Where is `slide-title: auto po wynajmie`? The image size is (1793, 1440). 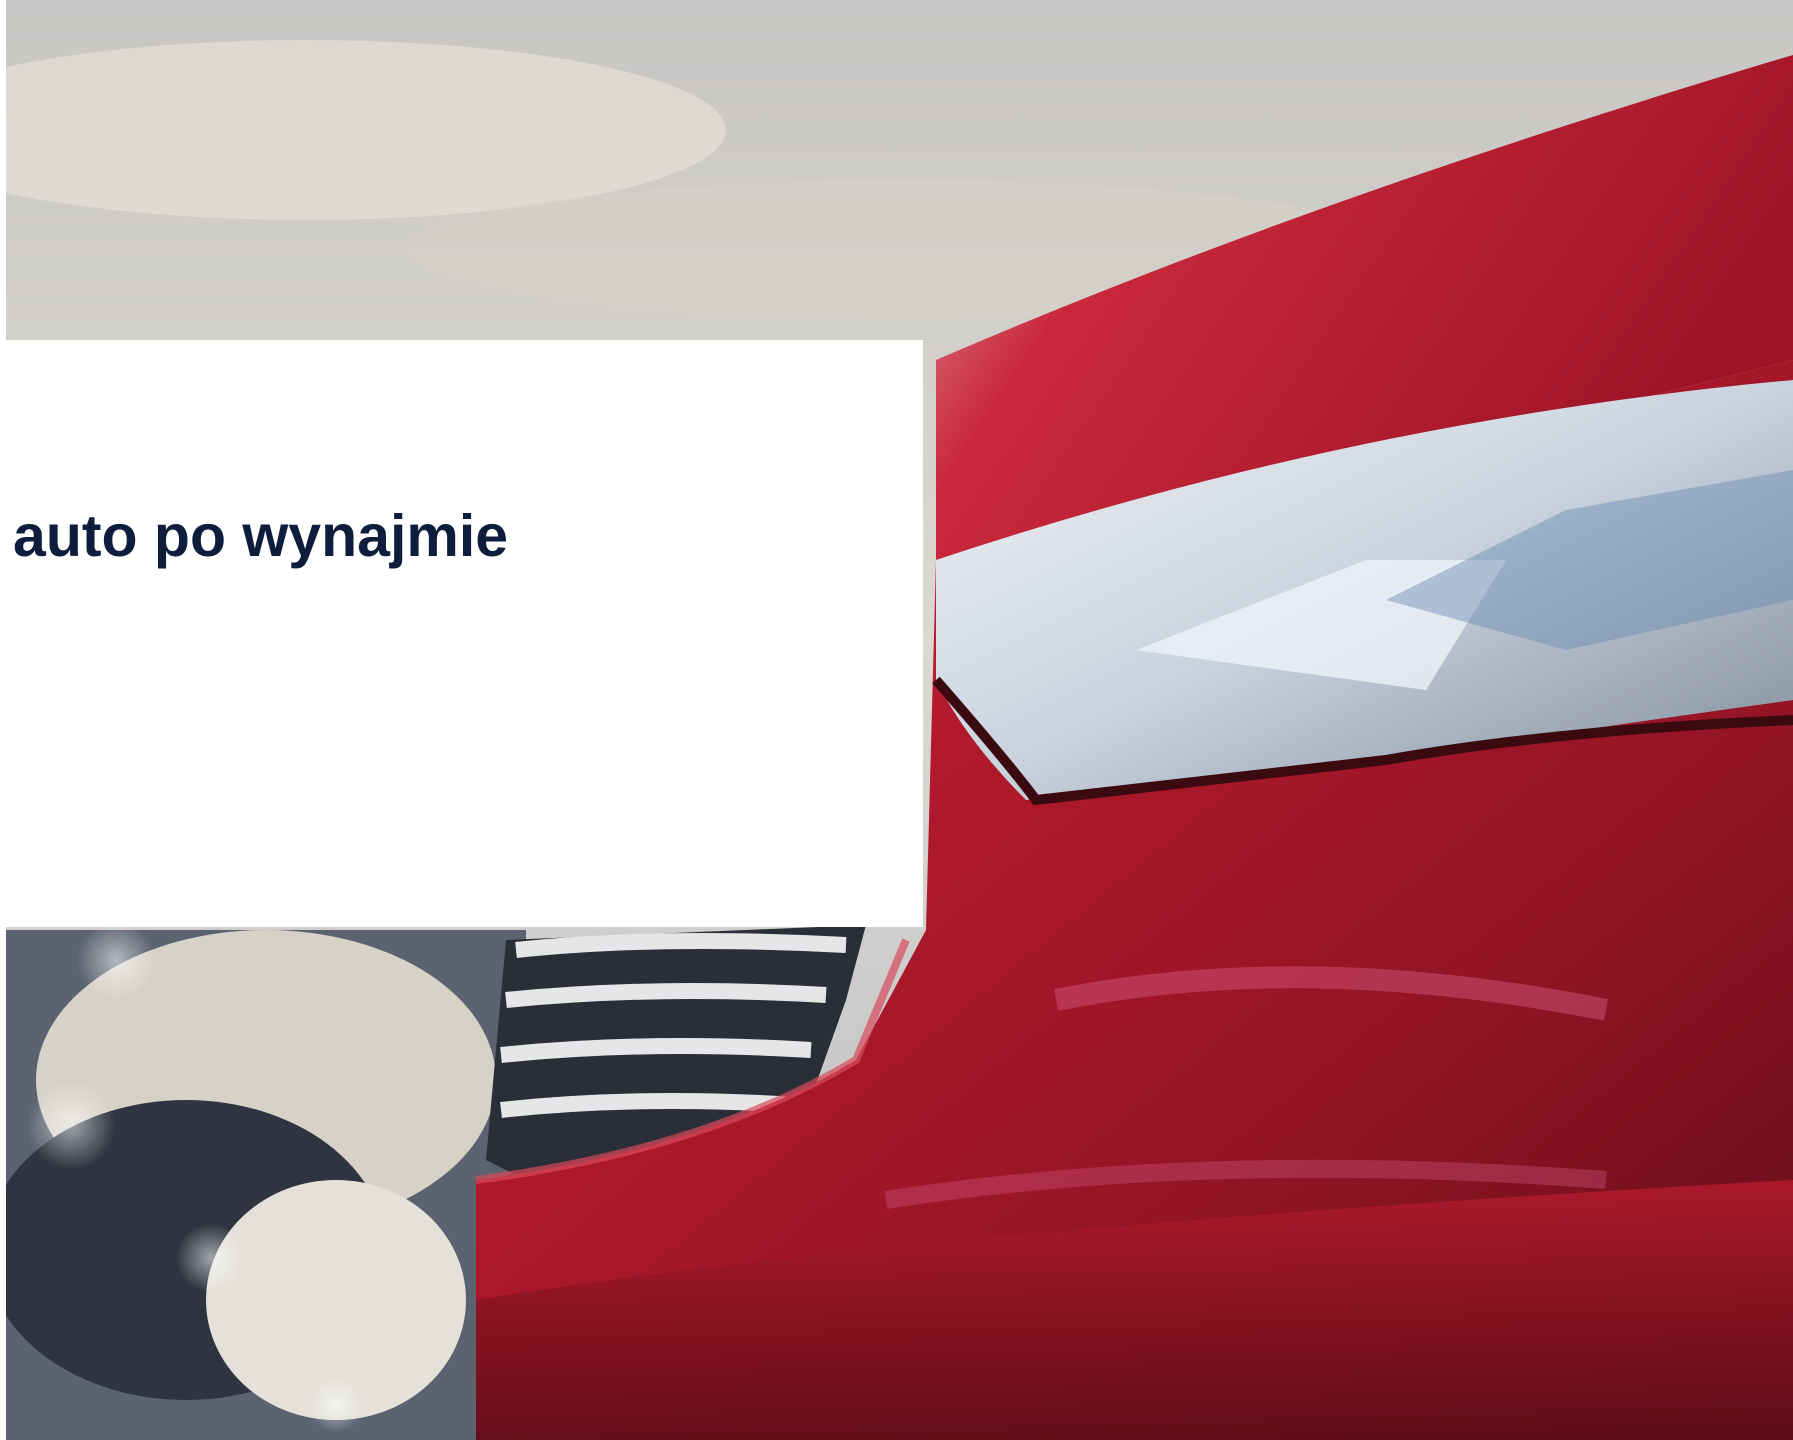 slide-title: auto po wynajmie is located at coordinates (261, 536).